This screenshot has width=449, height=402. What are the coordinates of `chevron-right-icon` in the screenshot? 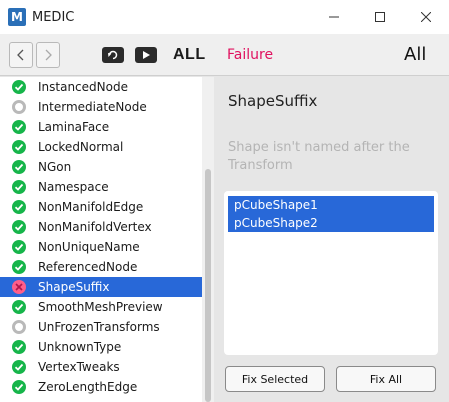 It's located at (48, 55).